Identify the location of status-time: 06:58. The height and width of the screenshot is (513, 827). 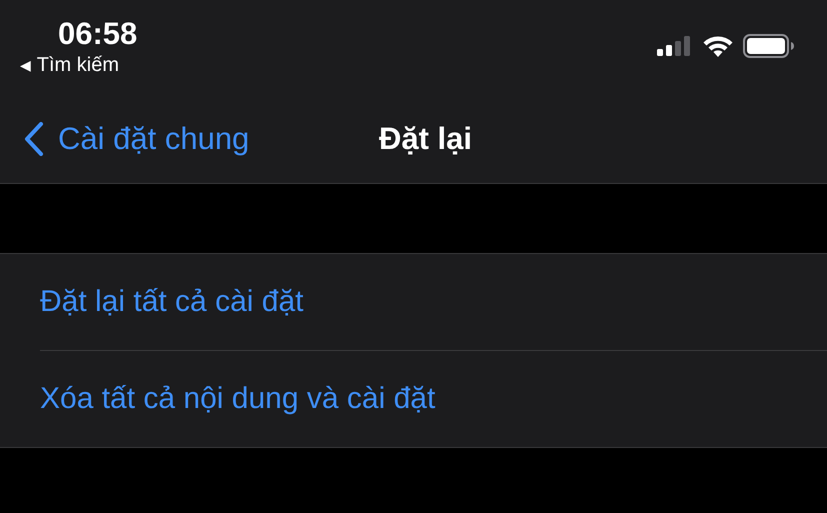
(98, 34).